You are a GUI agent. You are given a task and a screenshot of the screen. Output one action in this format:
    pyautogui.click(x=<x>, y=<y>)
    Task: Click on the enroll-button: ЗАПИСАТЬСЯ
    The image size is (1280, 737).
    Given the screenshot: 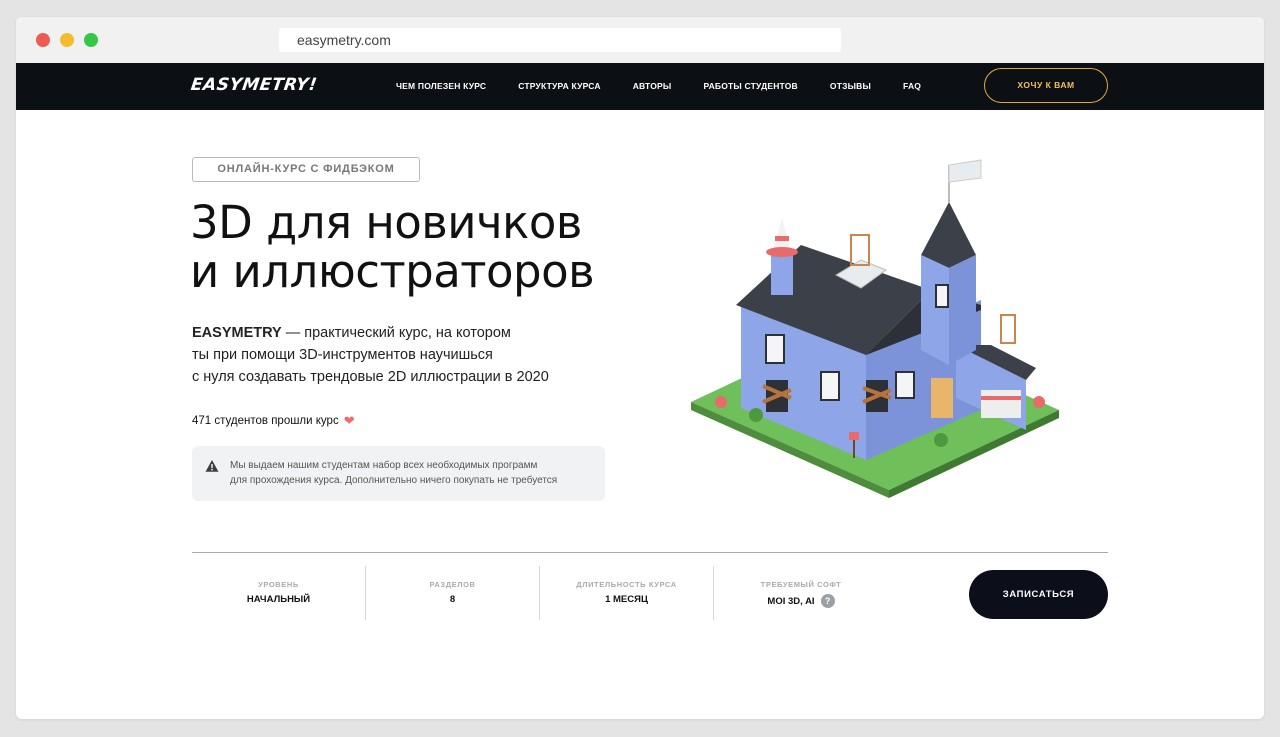 What is the action you would take?
    pyautogui.click(x=1038, y=594)
    